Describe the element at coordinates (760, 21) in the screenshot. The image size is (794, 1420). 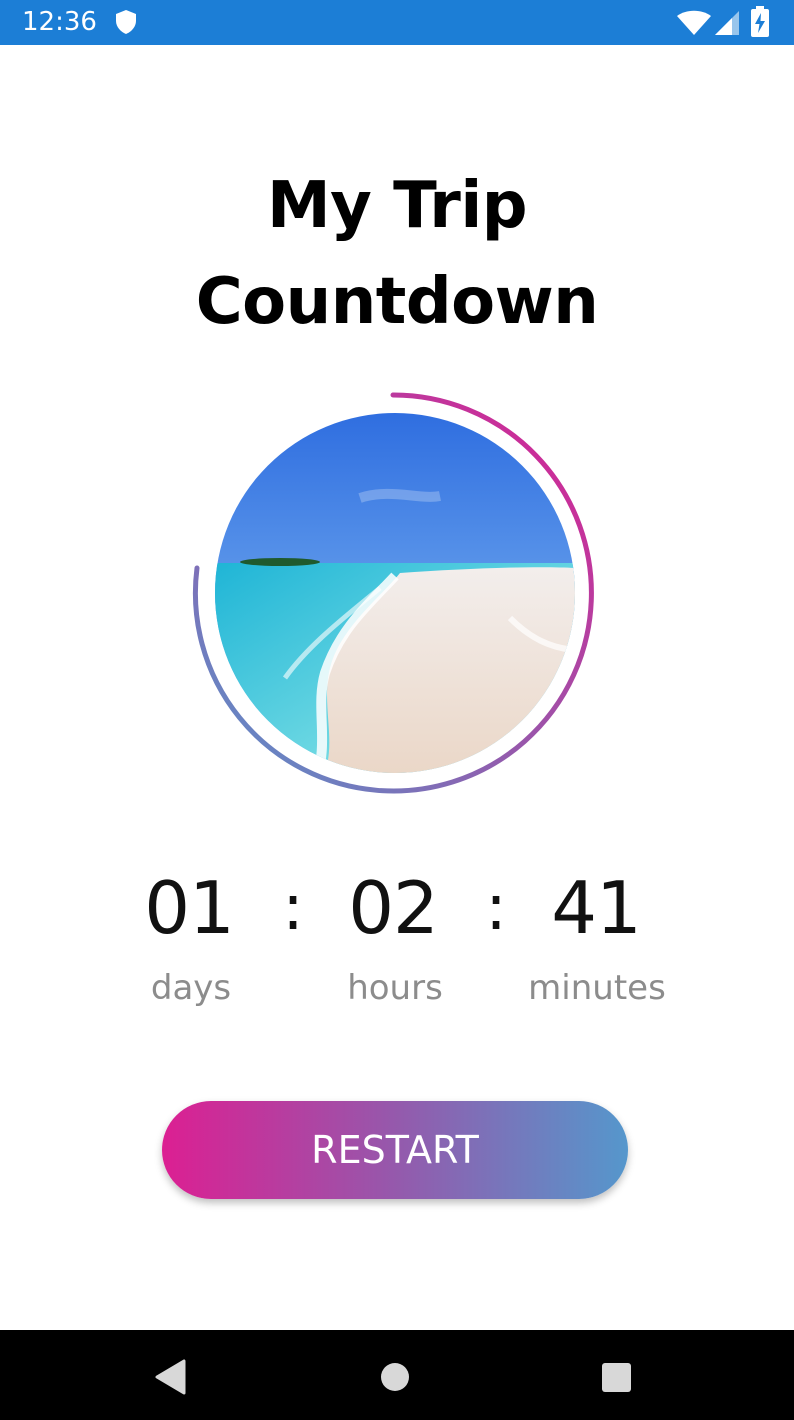
I see `battery-charging-icon` at that location.